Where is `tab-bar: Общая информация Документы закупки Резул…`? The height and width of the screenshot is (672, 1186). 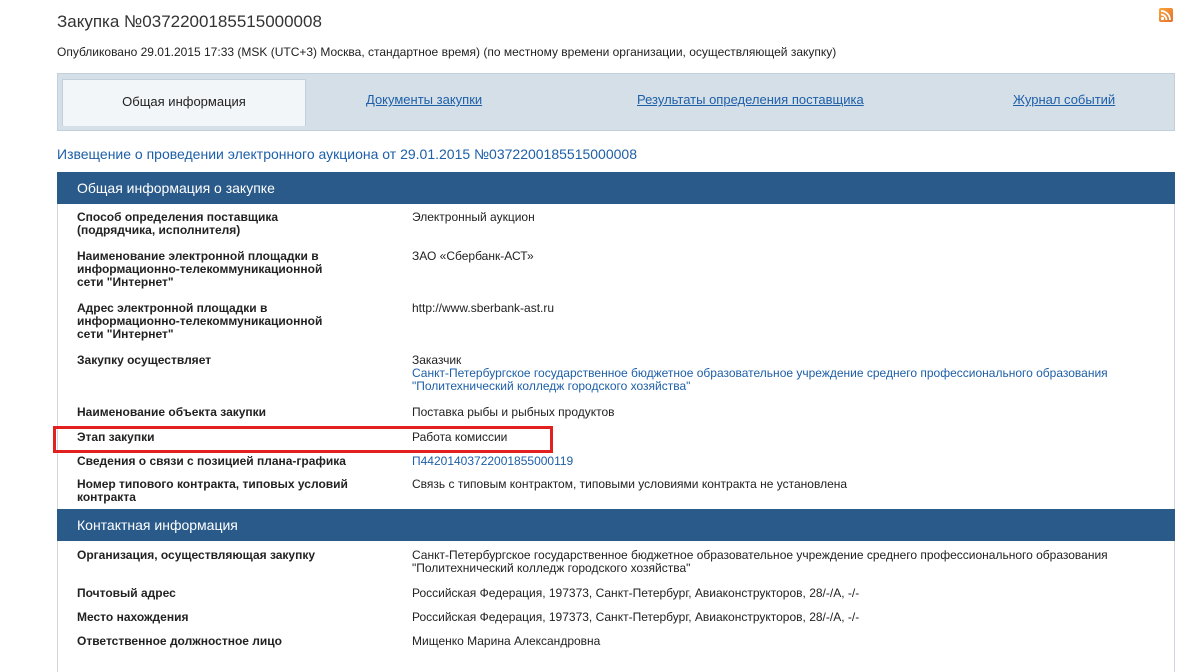
tab-bar: Общая информация Документы закупки Резул… is located at coordinates (616, 102).